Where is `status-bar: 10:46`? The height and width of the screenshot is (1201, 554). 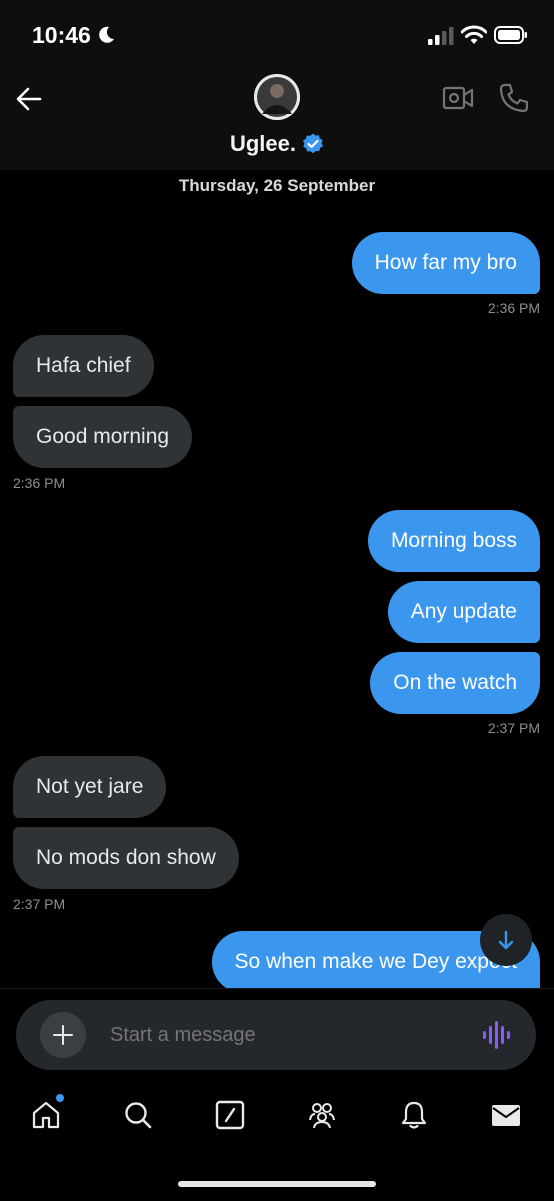 status-bar: 10:46 is located at coordinates (277, 35).